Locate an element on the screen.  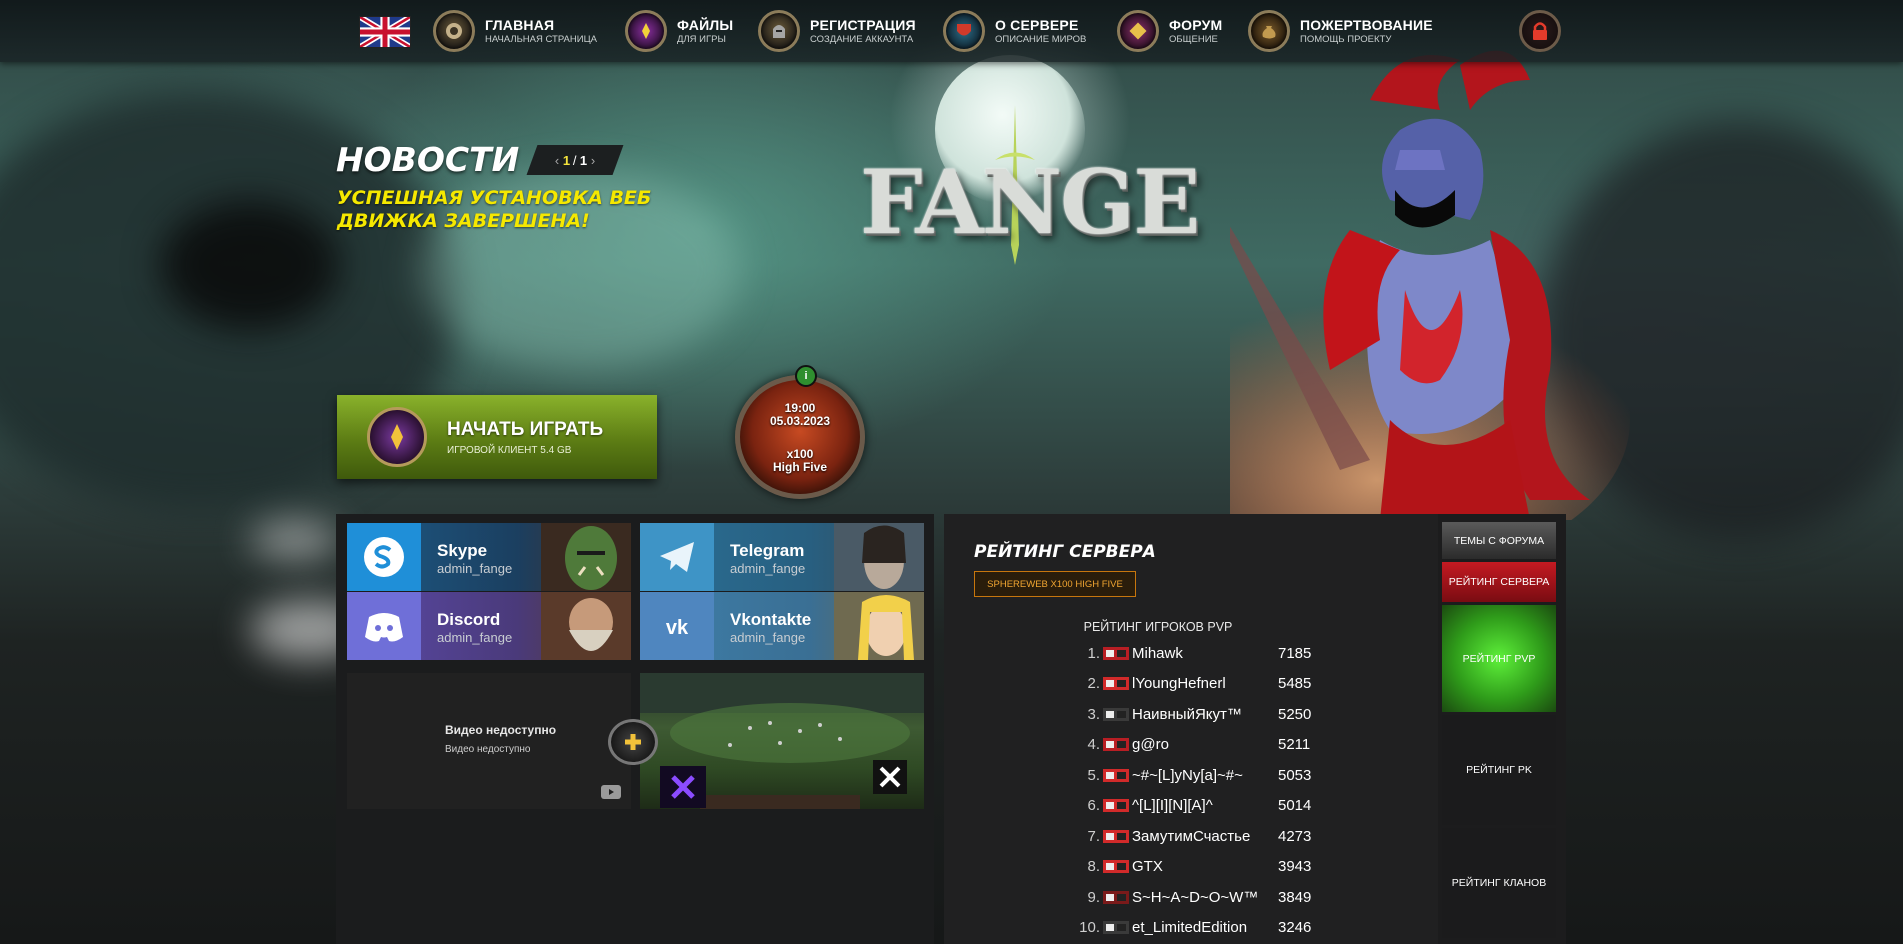
social-card-vkontakte: vk Vkontakte admin_fange is located at coordinates (782, 626).